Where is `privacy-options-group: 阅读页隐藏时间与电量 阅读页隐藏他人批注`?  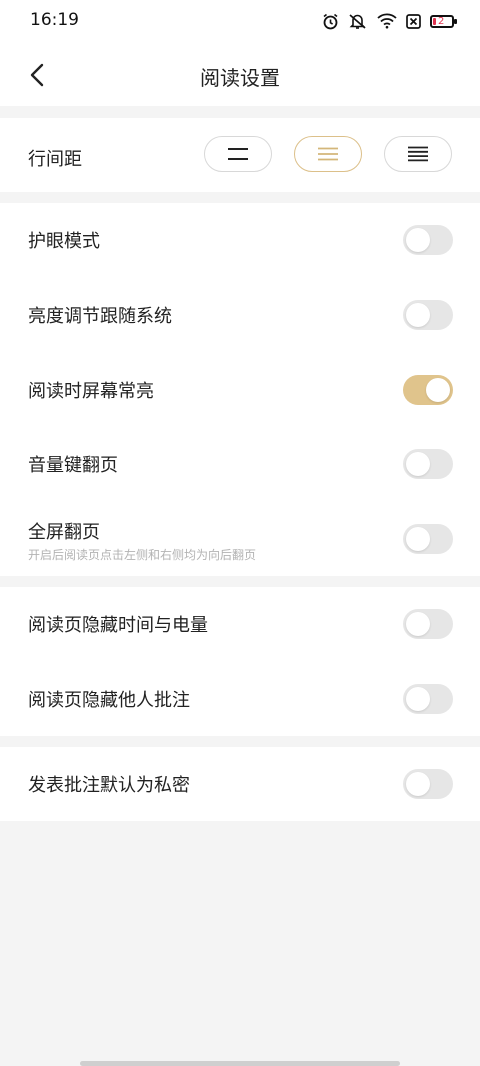
privacy-options-group: 阅读页隐藏时间与电量 阅读页隐藏他人批注 is located at coordinates (240, 661).